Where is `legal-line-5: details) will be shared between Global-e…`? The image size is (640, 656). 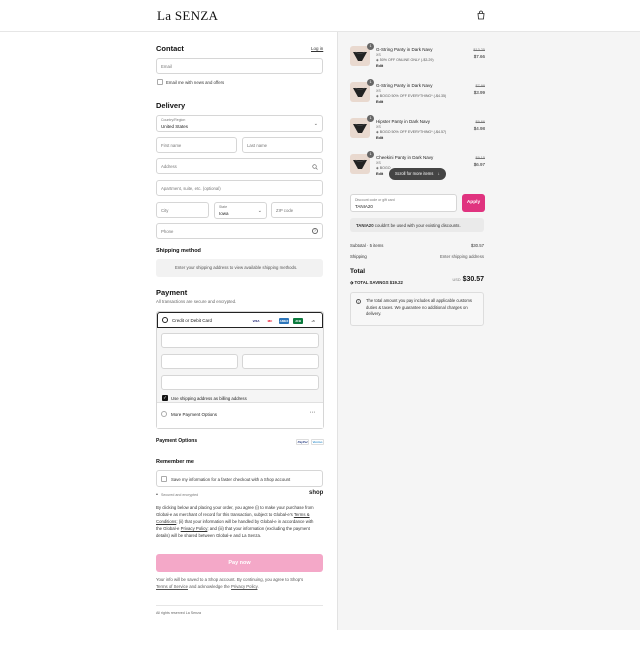
legal-line-5: details) will be shared between Global-e… is located at coordinates (209, 535).